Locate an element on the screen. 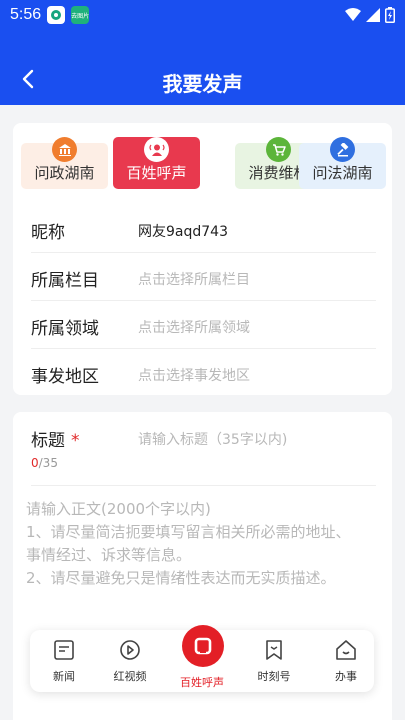 This screenshot has width=405, height=720. app-badge-icon: 去图片 is located at coordinates (80, 15).